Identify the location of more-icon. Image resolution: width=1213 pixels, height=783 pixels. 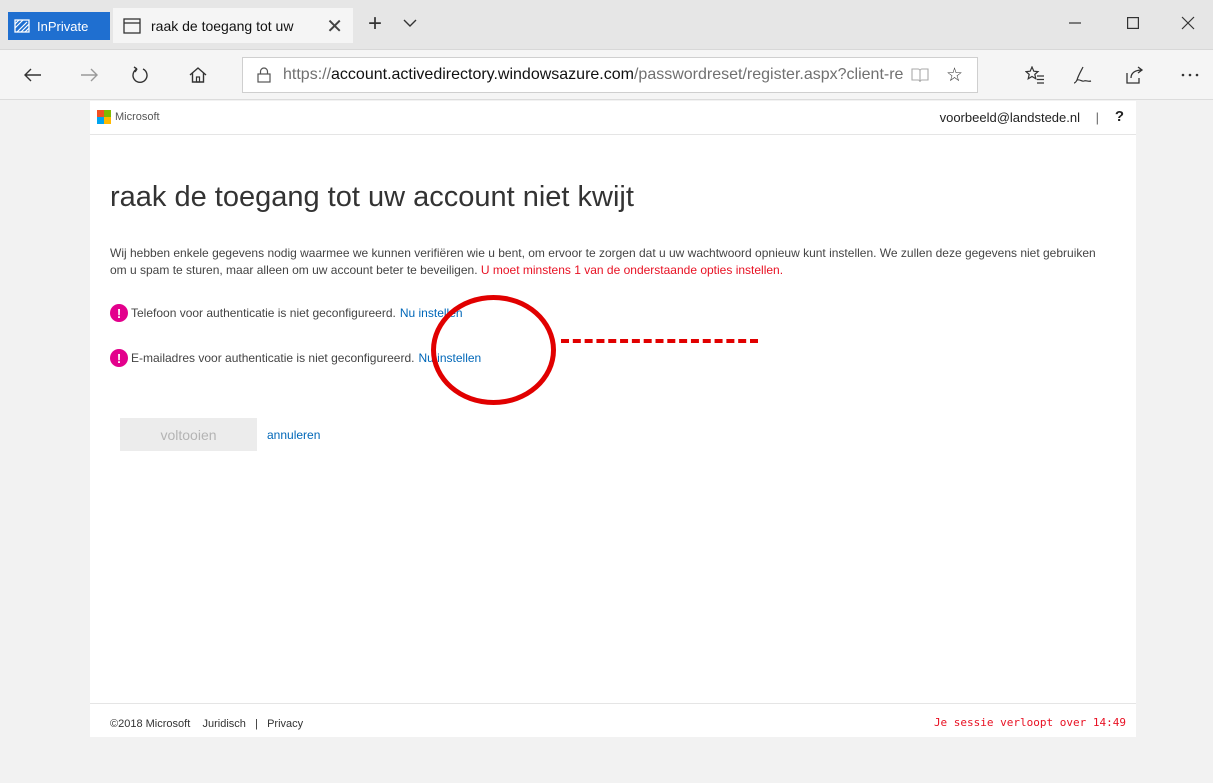
(1190, 75).